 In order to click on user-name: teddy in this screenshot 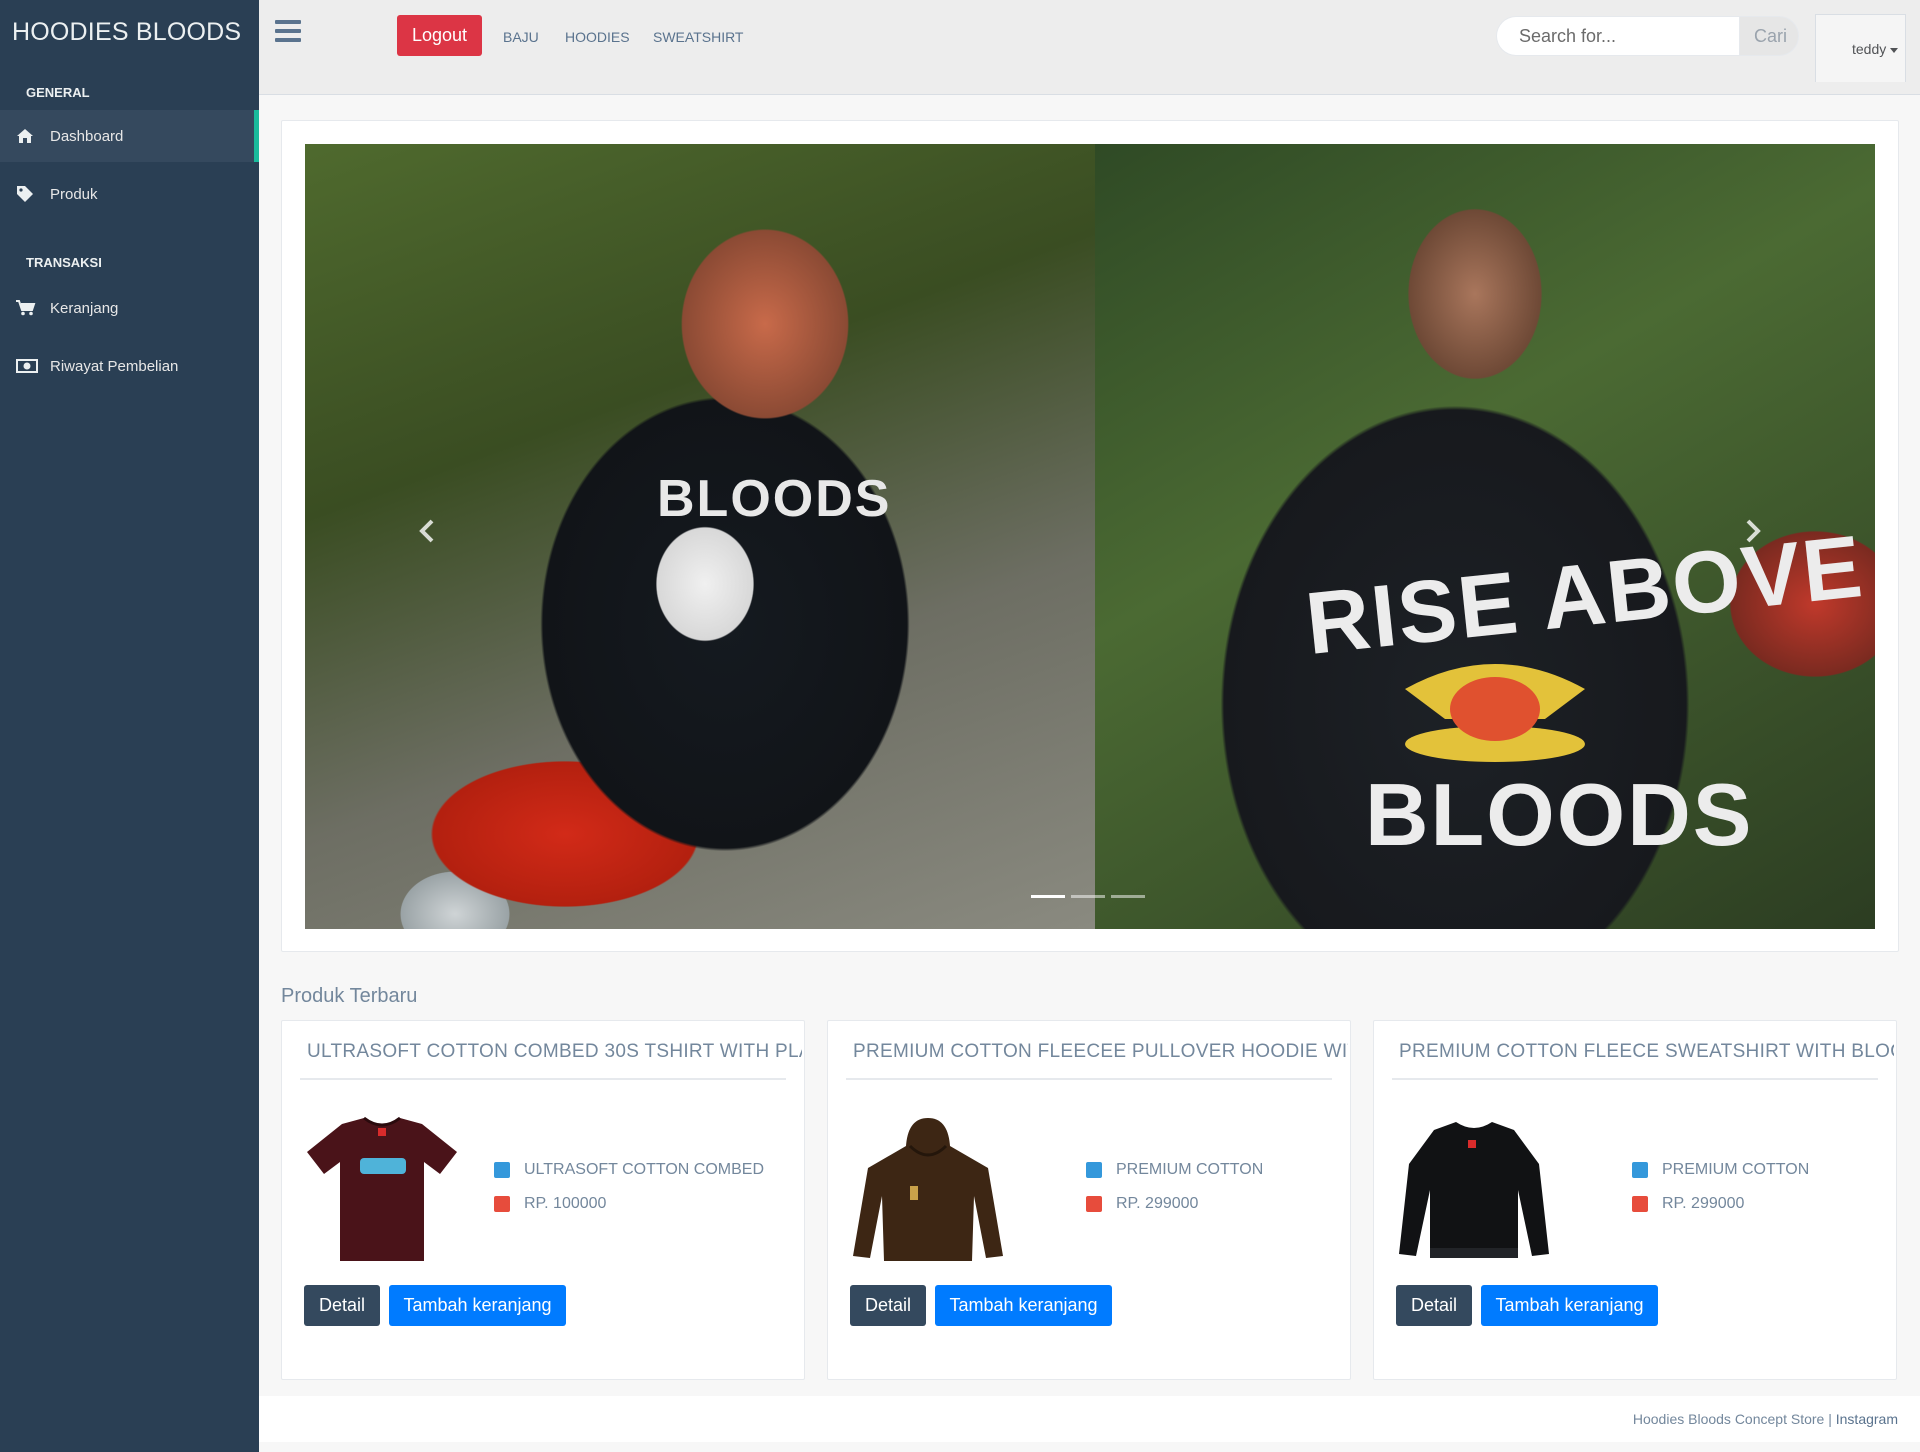, I will do `click(1869, 49)`.